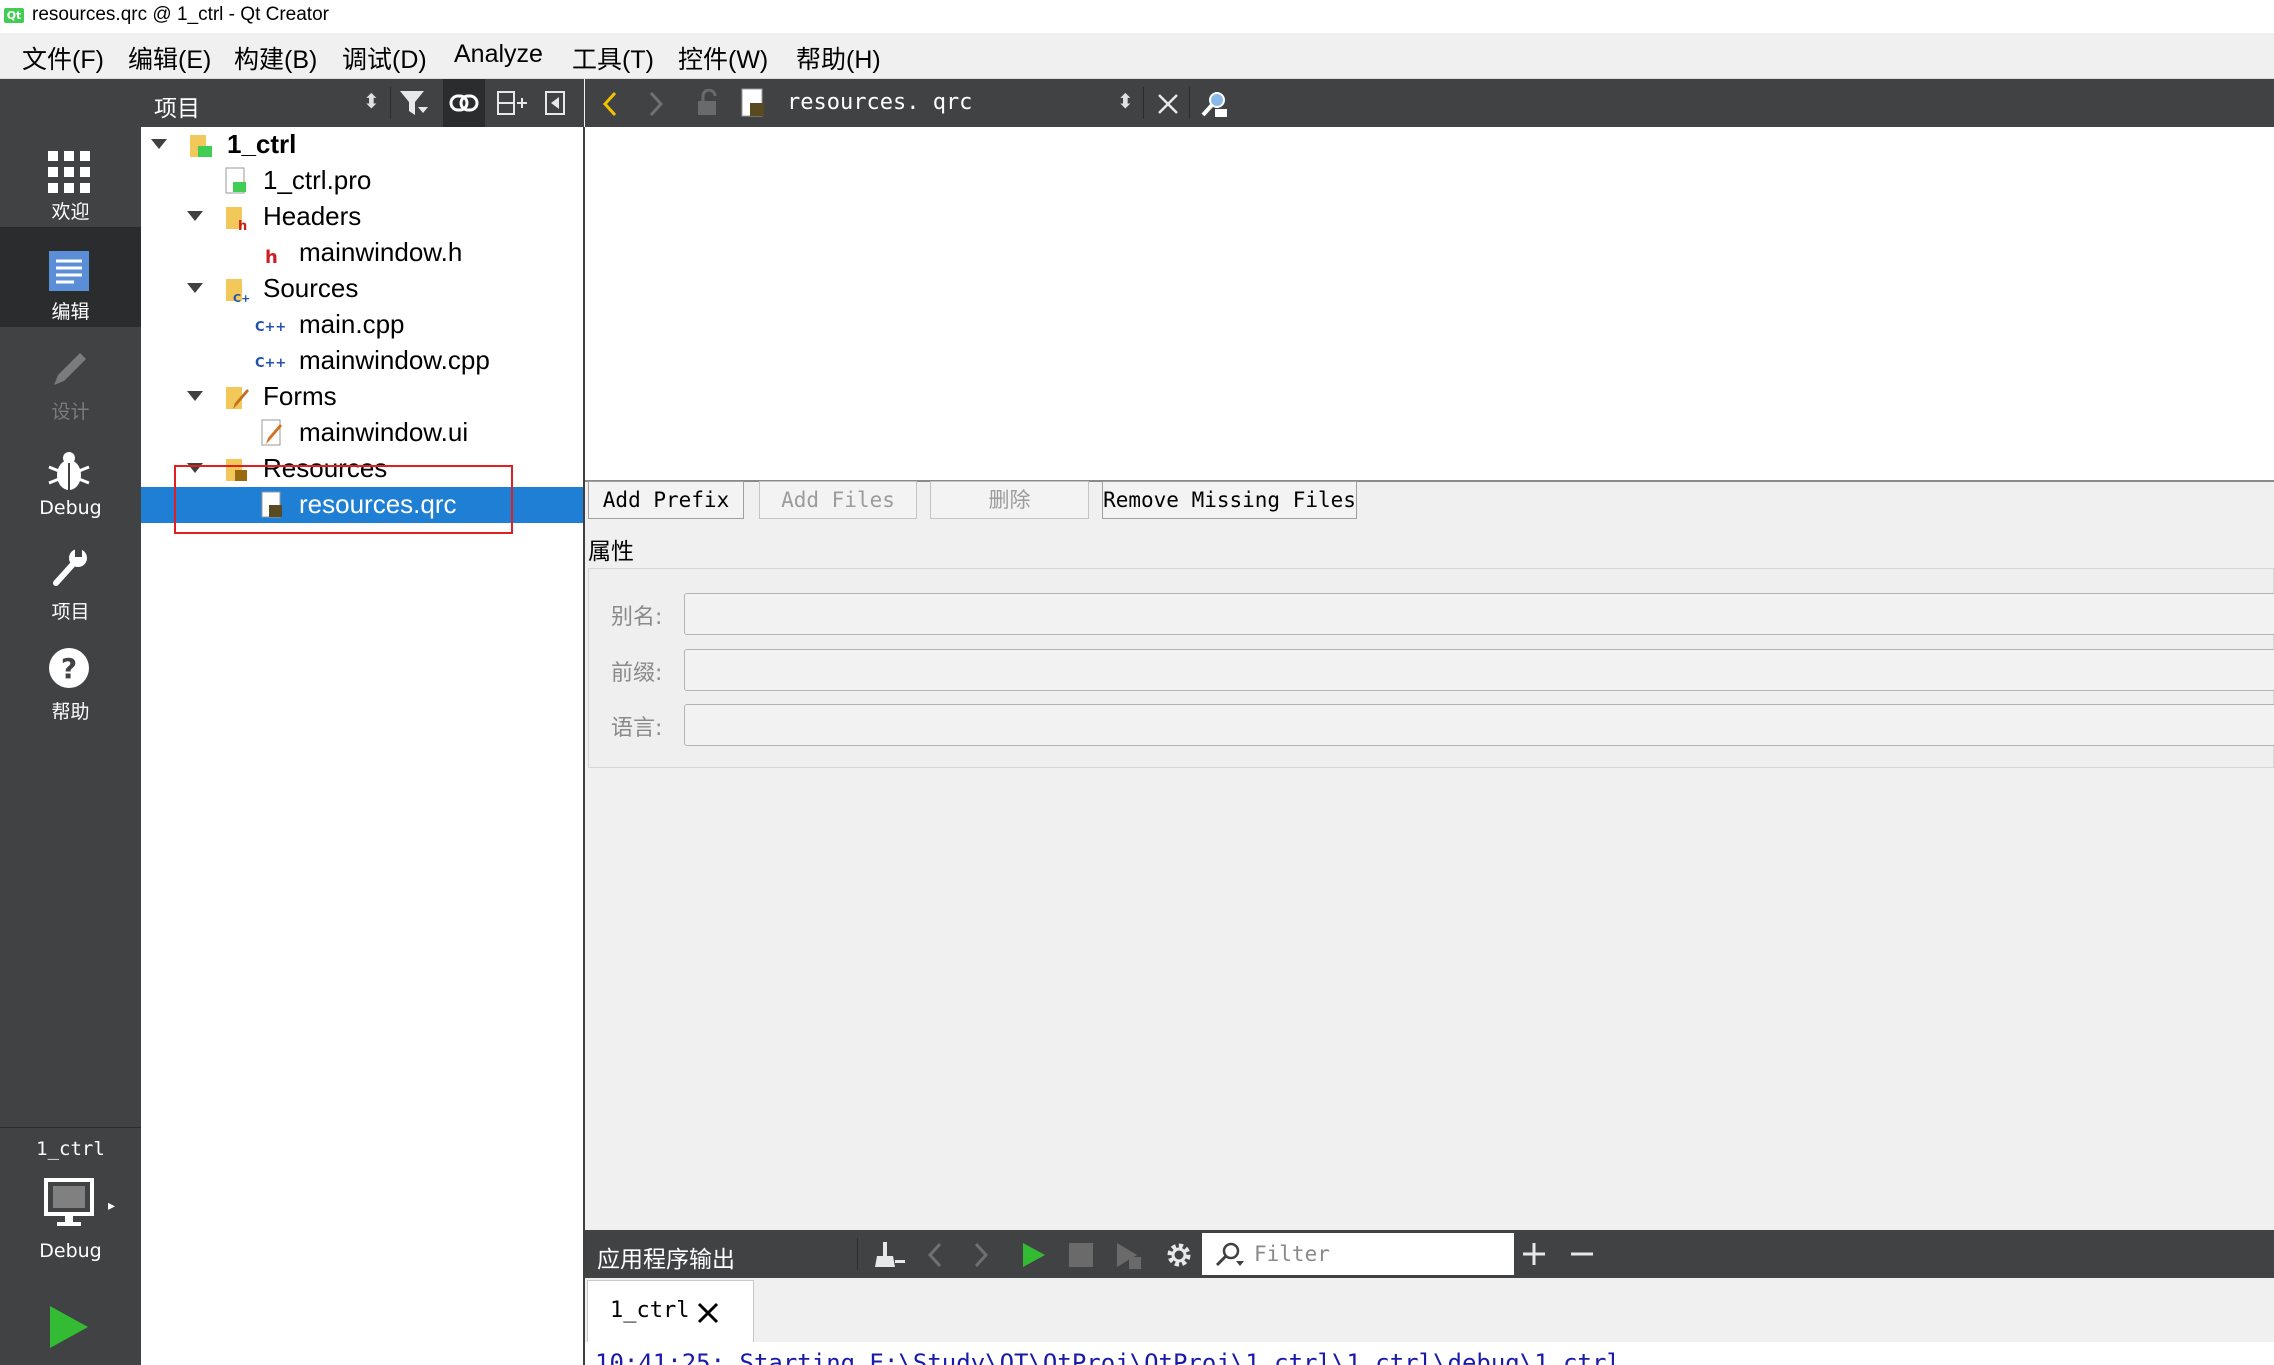 The image size is (2274, 1365). Describe the element at coordinates (838, 58) in the screenshot. I see `menu-help: 帮助(H)` at that location.